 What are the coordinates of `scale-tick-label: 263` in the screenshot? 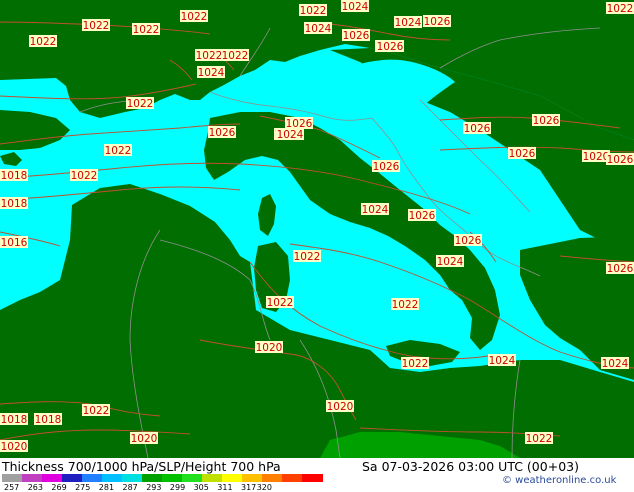 It's located at (35, 487).